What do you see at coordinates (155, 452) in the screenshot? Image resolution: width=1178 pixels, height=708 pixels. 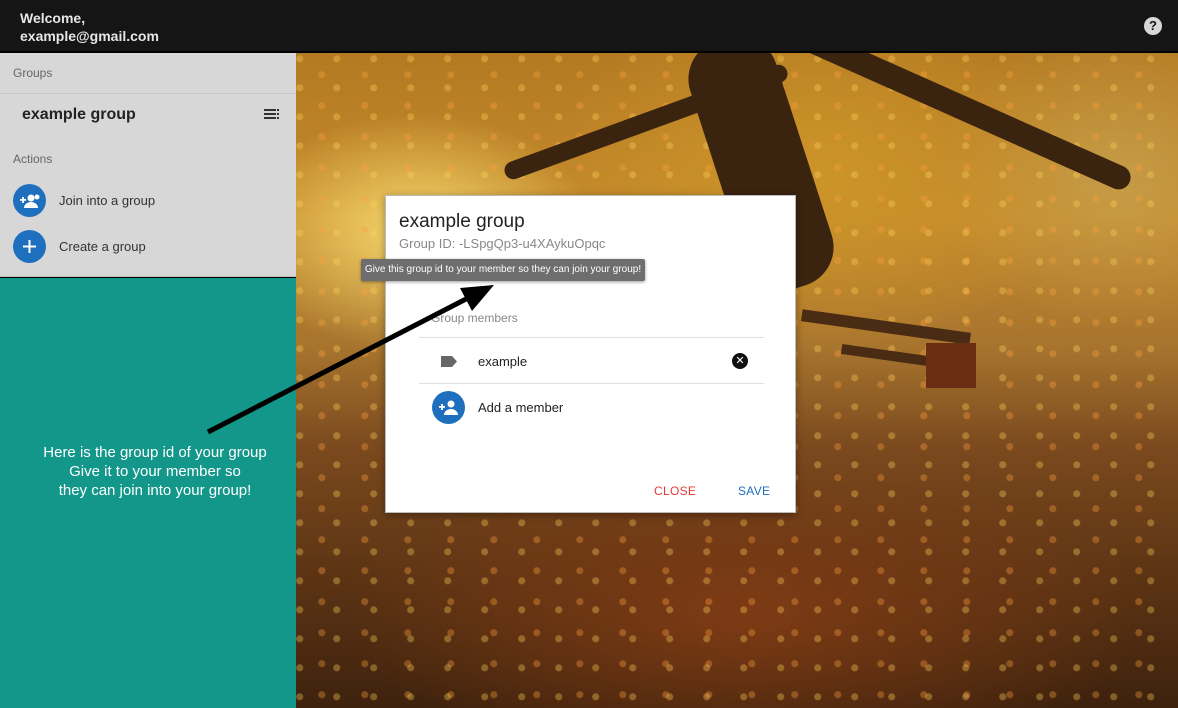 I see `tutorial-line: Here is the group id of your group` at bounding box center [155, 452].